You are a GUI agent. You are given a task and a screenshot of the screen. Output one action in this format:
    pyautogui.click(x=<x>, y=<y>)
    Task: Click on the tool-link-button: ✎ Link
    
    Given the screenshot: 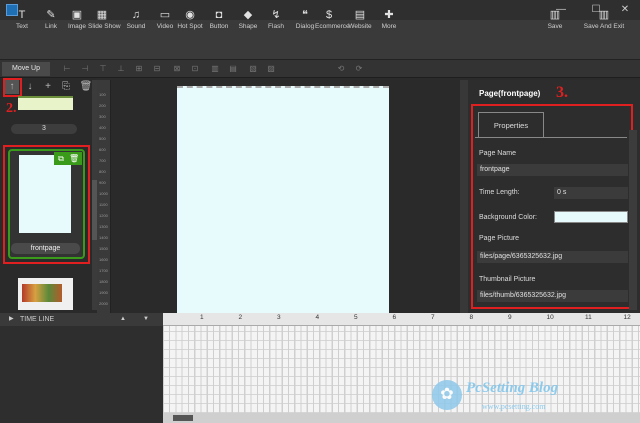 What is the action you would take?
    pyautogui.click(x=51, y=22)
    